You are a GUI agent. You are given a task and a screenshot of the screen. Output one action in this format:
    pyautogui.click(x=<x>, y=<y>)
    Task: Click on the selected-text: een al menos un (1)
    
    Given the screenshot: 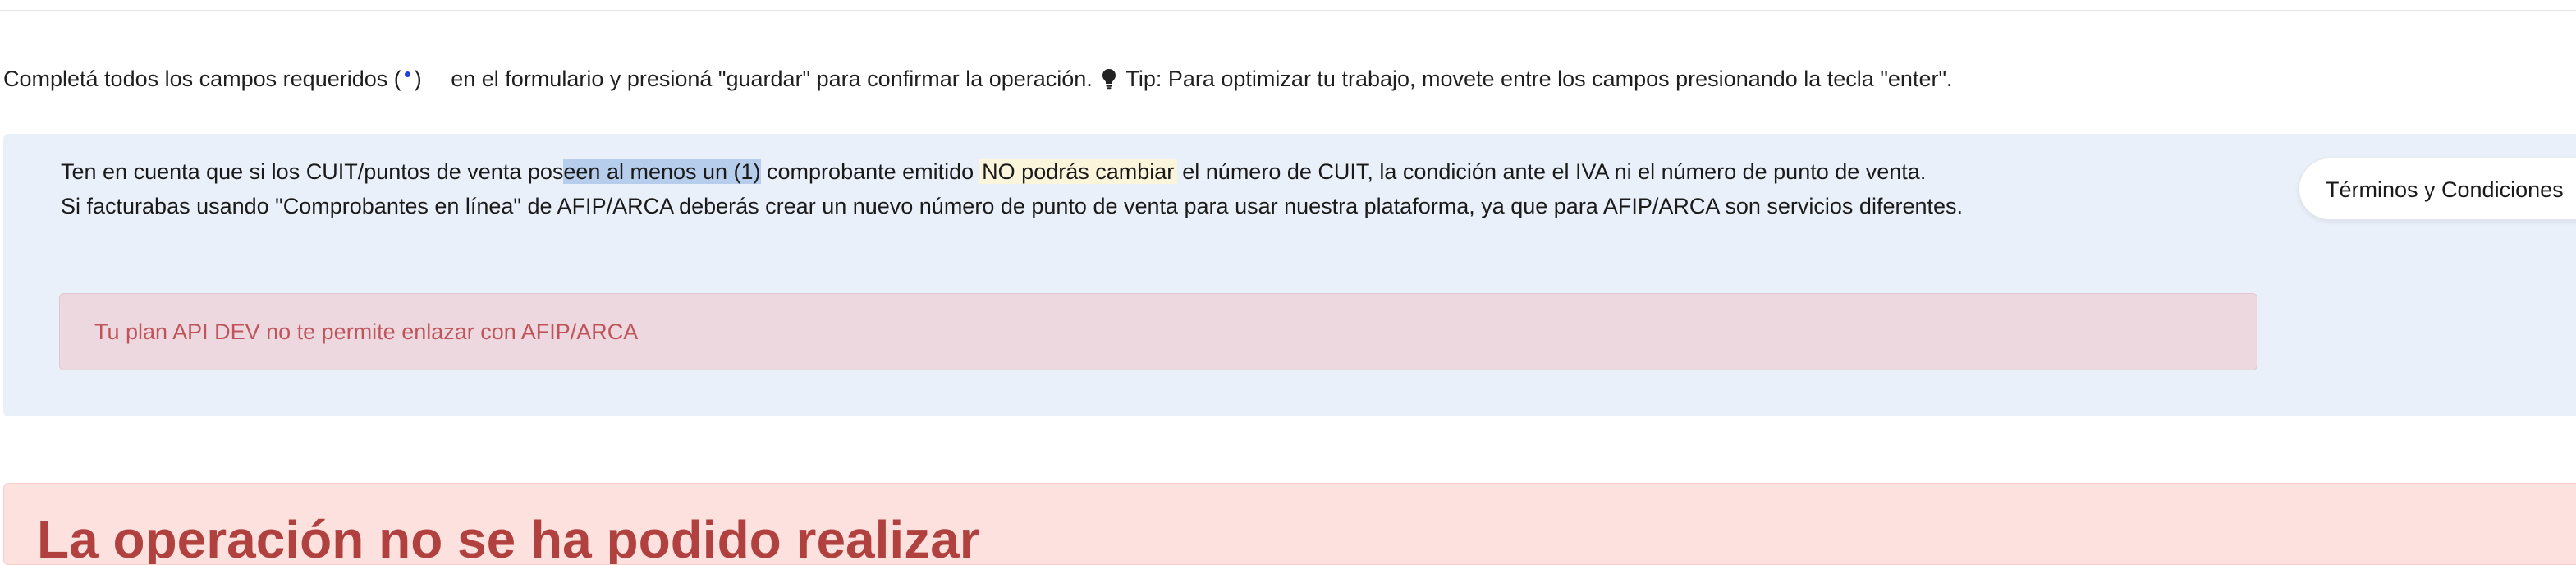 What is the action you would take?
    pyautogui.click(x=662, y=171)
    